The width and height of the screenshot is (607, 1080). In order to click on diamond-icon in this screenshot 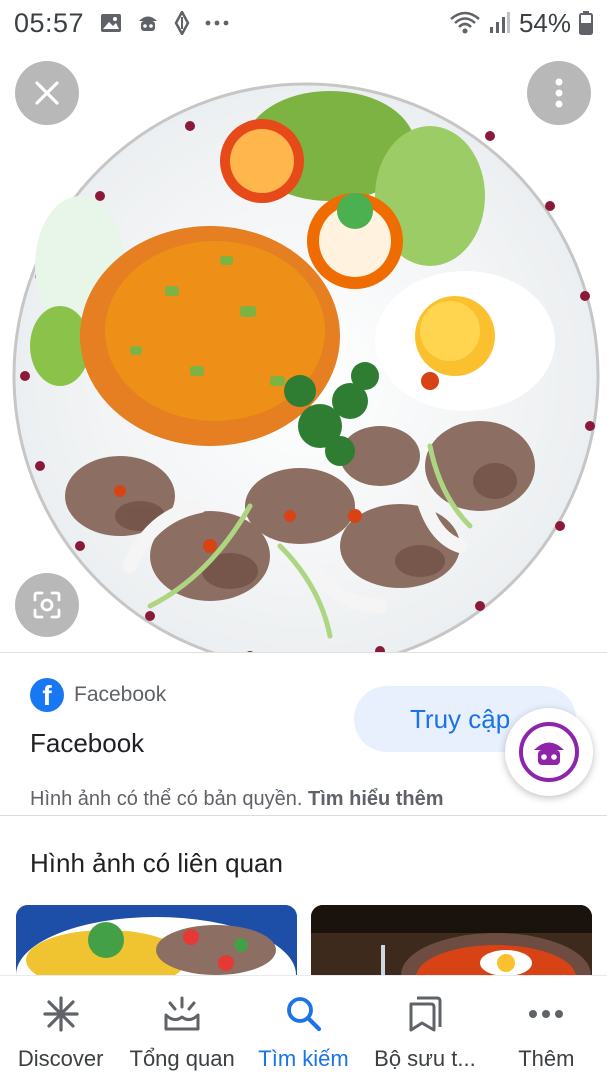, I will do `click(182, 23)`.